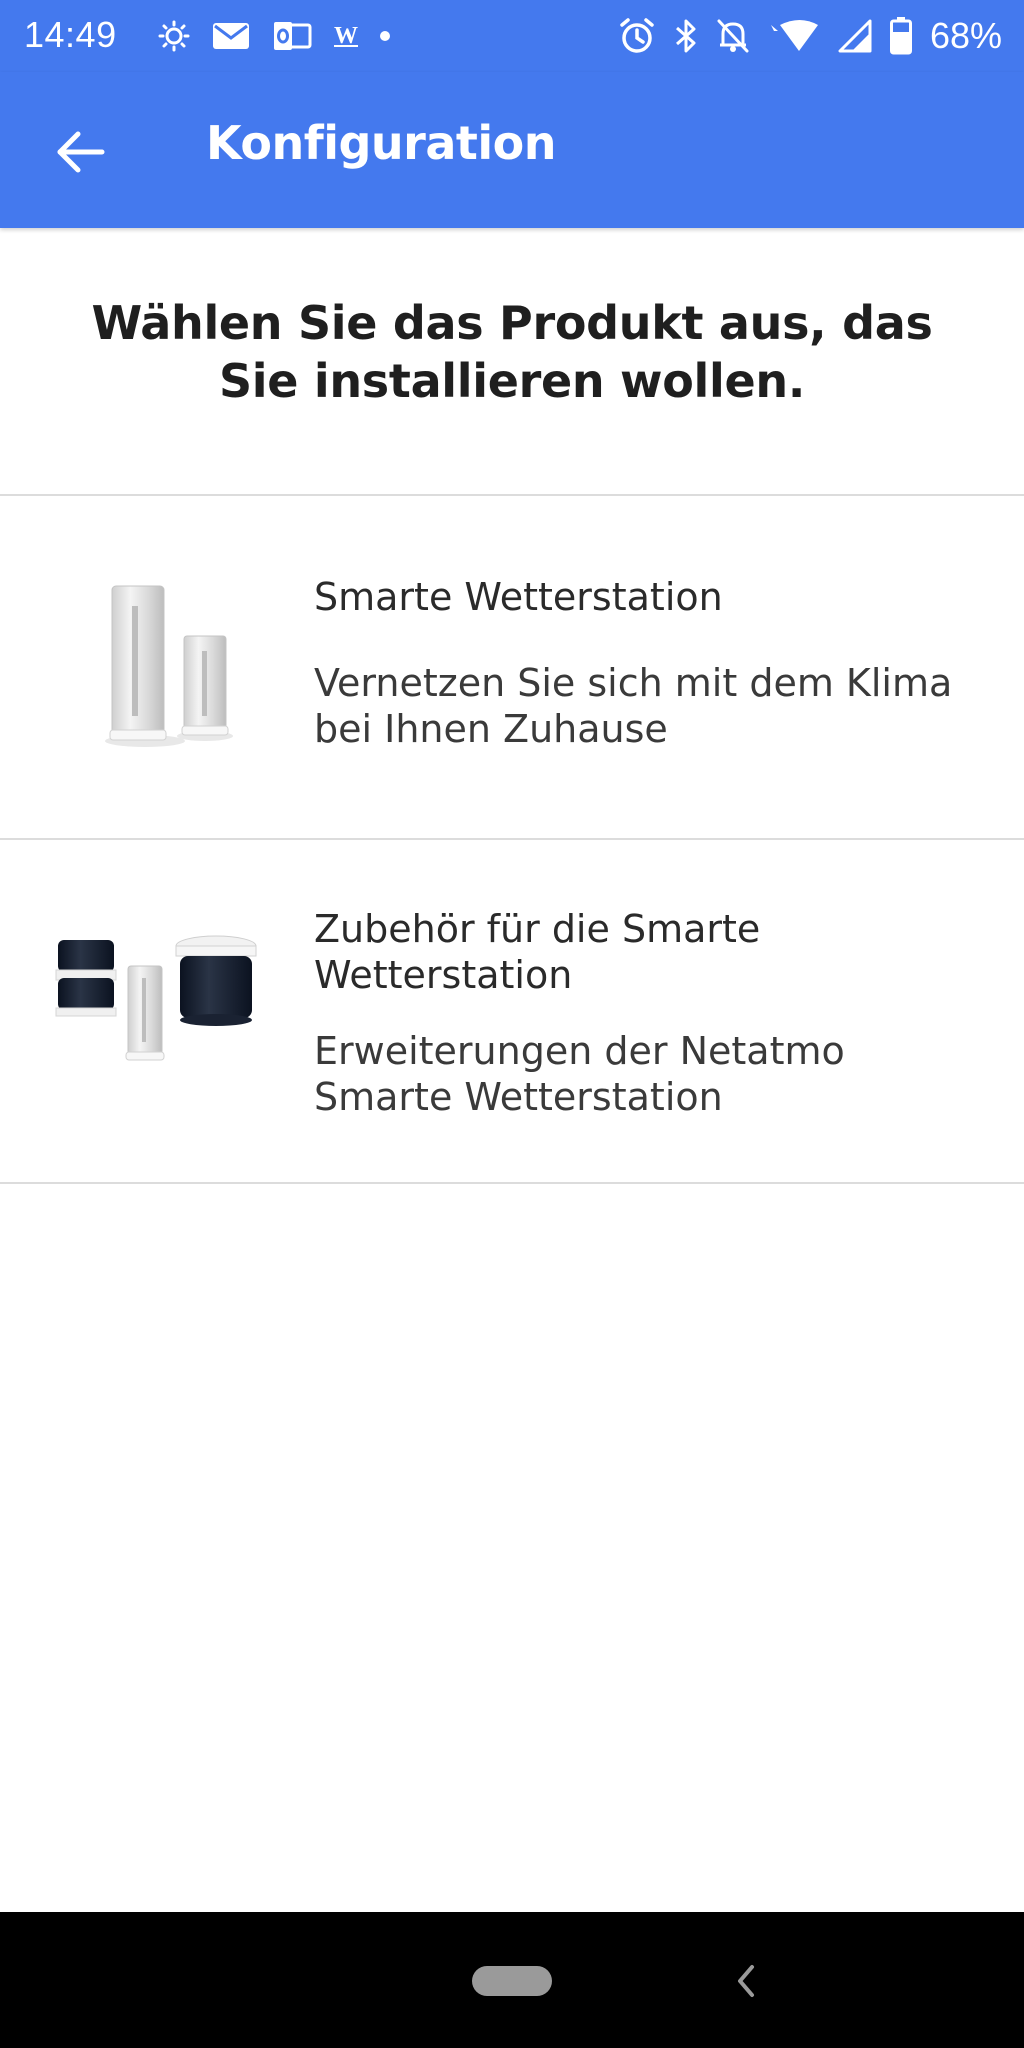 This screenshot has height=2048, width=1024. What do you see at coordinates (537, 952) in the screenshot?
I see `product-title: Zubehör für die Smarte Wetterstation` at bounding box center [537, 952].